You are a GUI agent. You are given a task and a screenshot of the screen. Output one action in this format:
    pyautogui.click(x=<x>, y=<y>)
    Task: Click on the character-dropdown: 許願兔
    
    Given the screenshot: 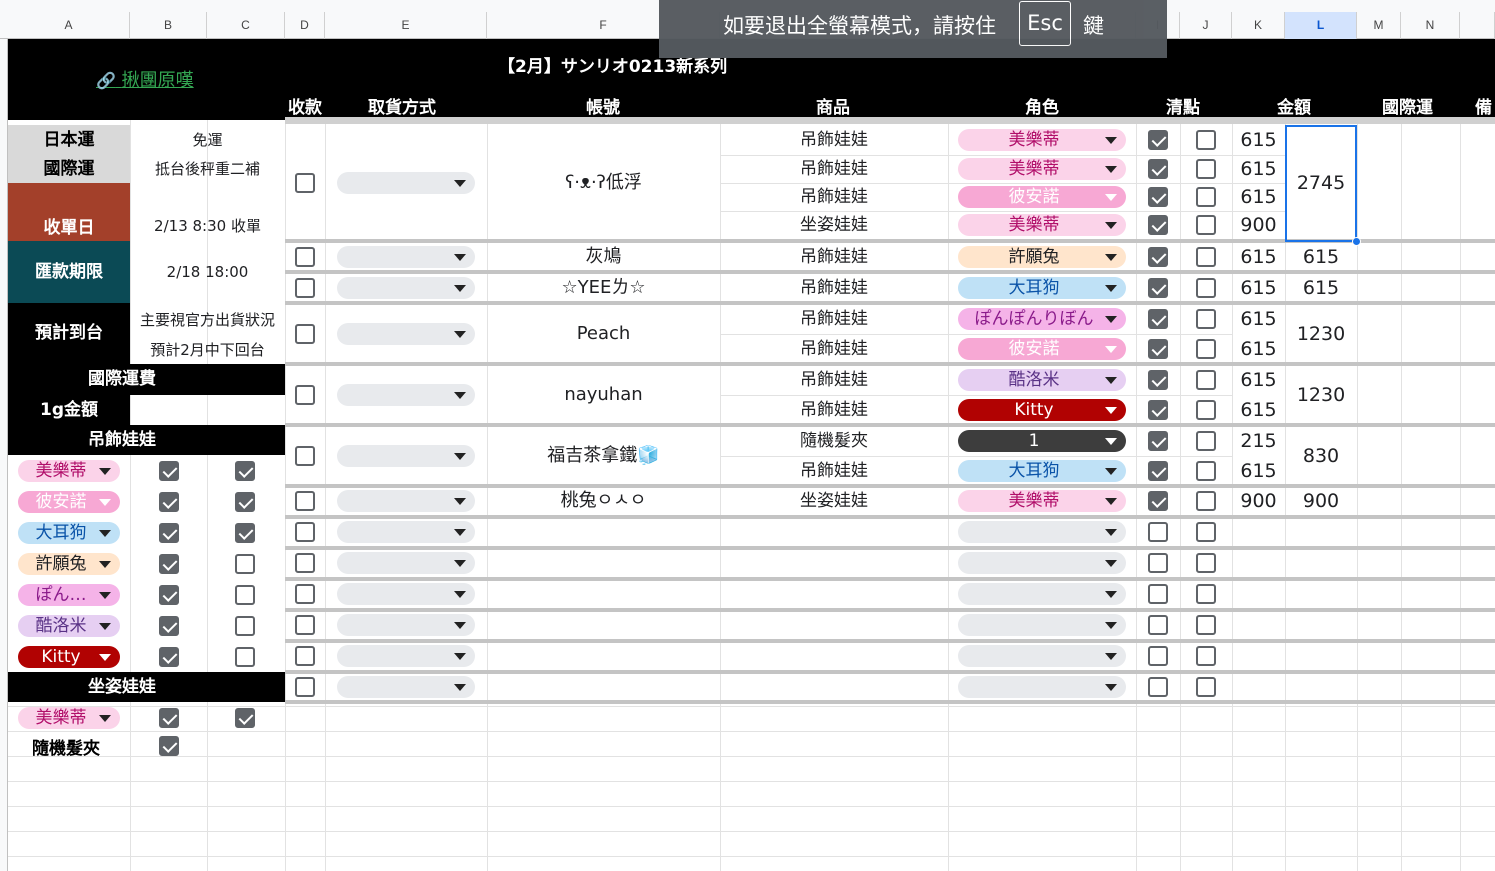 What is the action you would take?
    pyautogui.click(x=1042, y=256)
    